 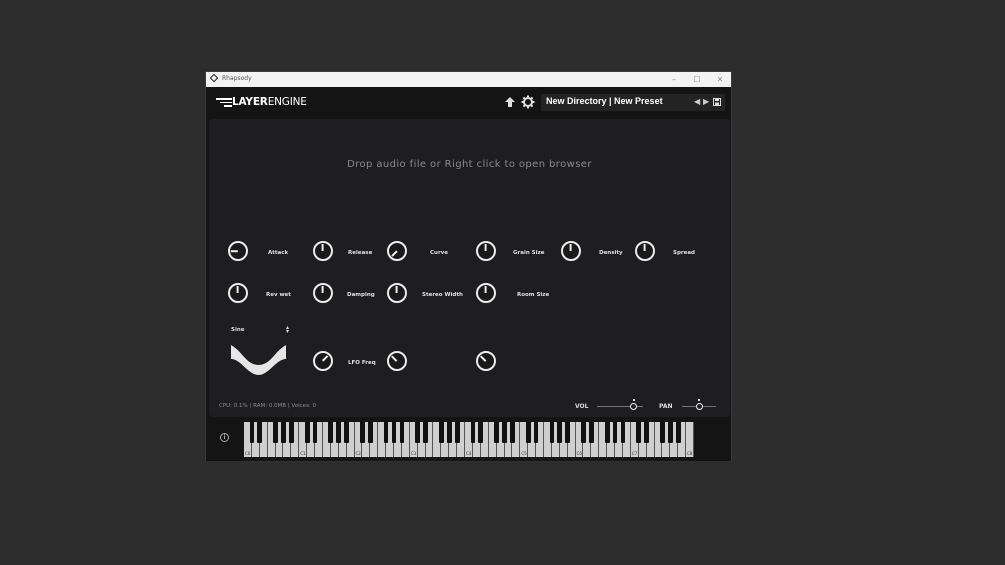 I want to click on piano-keyboard: C0 C1 C2 C3 C4 C5 C6 C7 C8, so click(x=469, y=439).